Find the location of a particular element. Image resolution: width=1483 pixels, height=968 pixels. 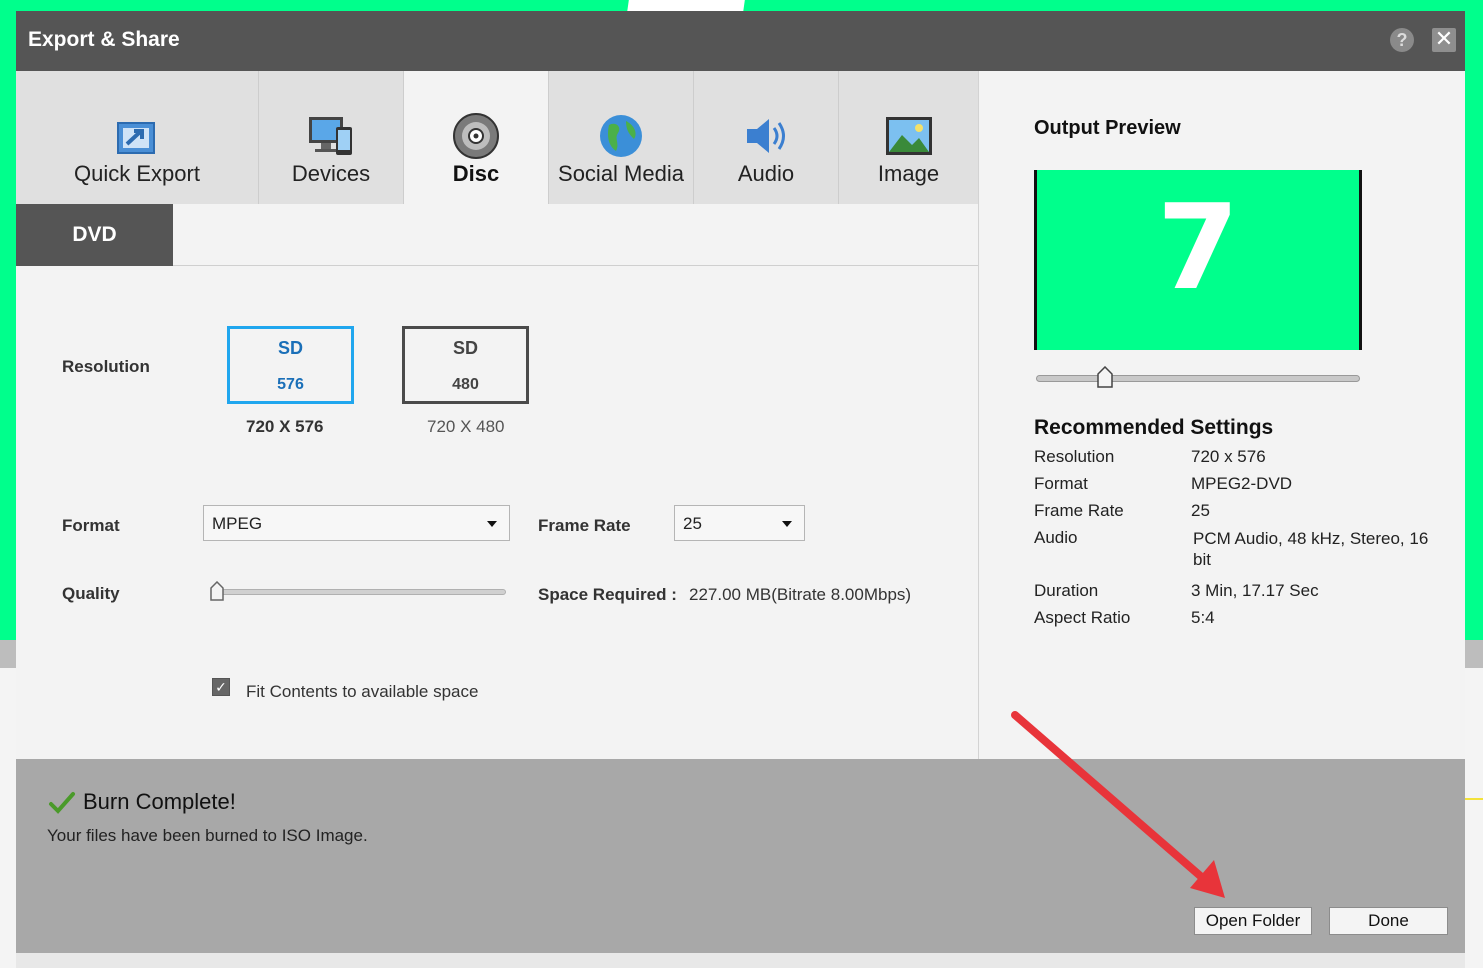

annotation-arrow is located at coordinates (1118, 804).